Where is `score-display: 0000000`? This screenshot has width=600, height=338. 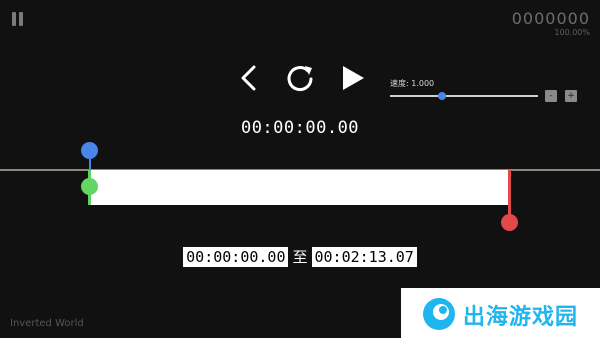
score-display: 0000000 is located at coordinates (550, 18).